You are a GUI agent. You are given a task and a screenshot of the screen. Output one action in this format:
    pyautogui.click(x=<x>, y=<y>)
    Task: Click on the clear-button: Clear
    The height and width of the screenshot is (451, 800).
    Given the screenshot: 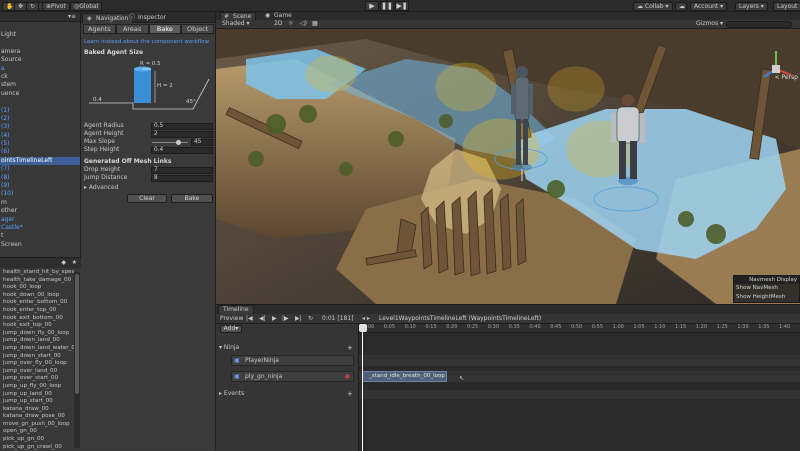 What is the action you would take?
    pyautogui.click(x=147, y=198)
    